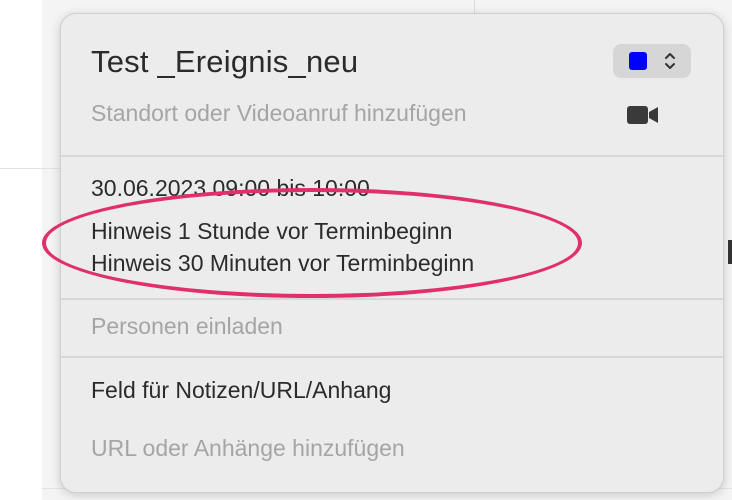 This screenshot has height=500, width=732. Describe the element at coordinates (271, 231) in the screenshot. I see `alert-item: Hinweis 1 Stunde vor Terminbeginn` at that location.